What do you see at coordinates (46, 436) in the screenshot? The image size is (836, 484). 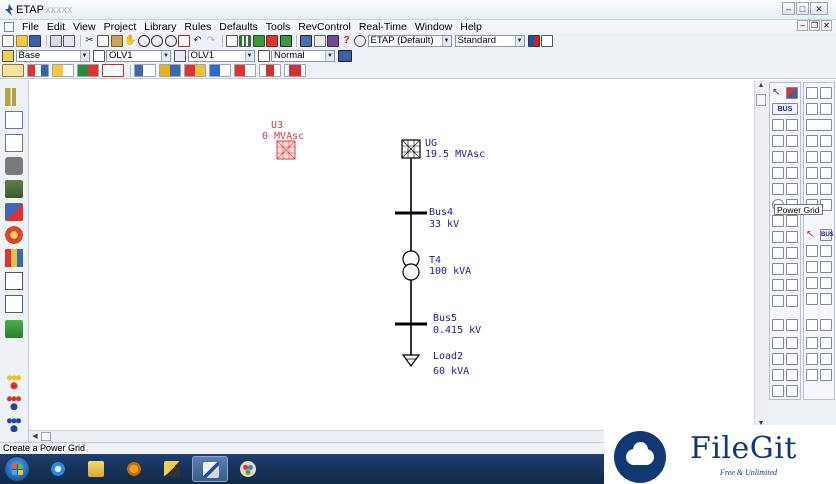 I see `horizontal-scroll-thumb` at bounding box center [46, 436].